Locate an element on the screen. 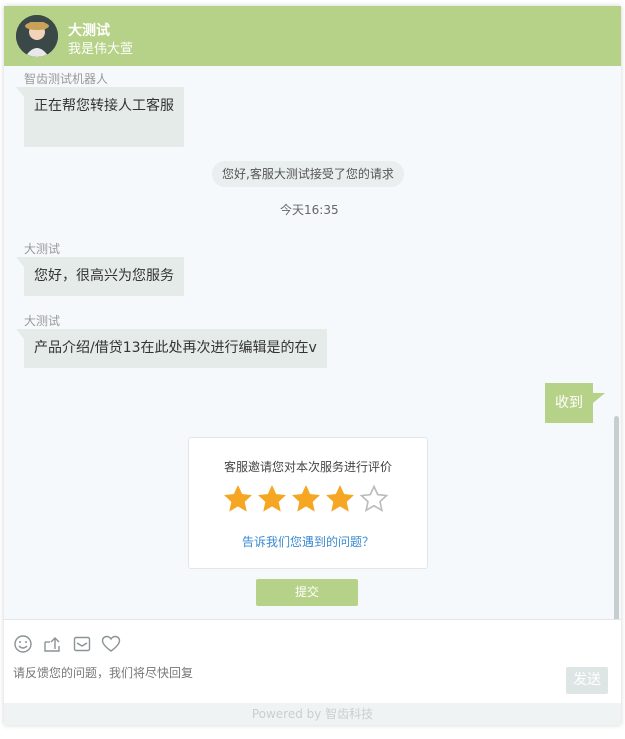 This screenshot has width=625, height=739. agent-name: 大测试 is located at coordinates (89, 31).